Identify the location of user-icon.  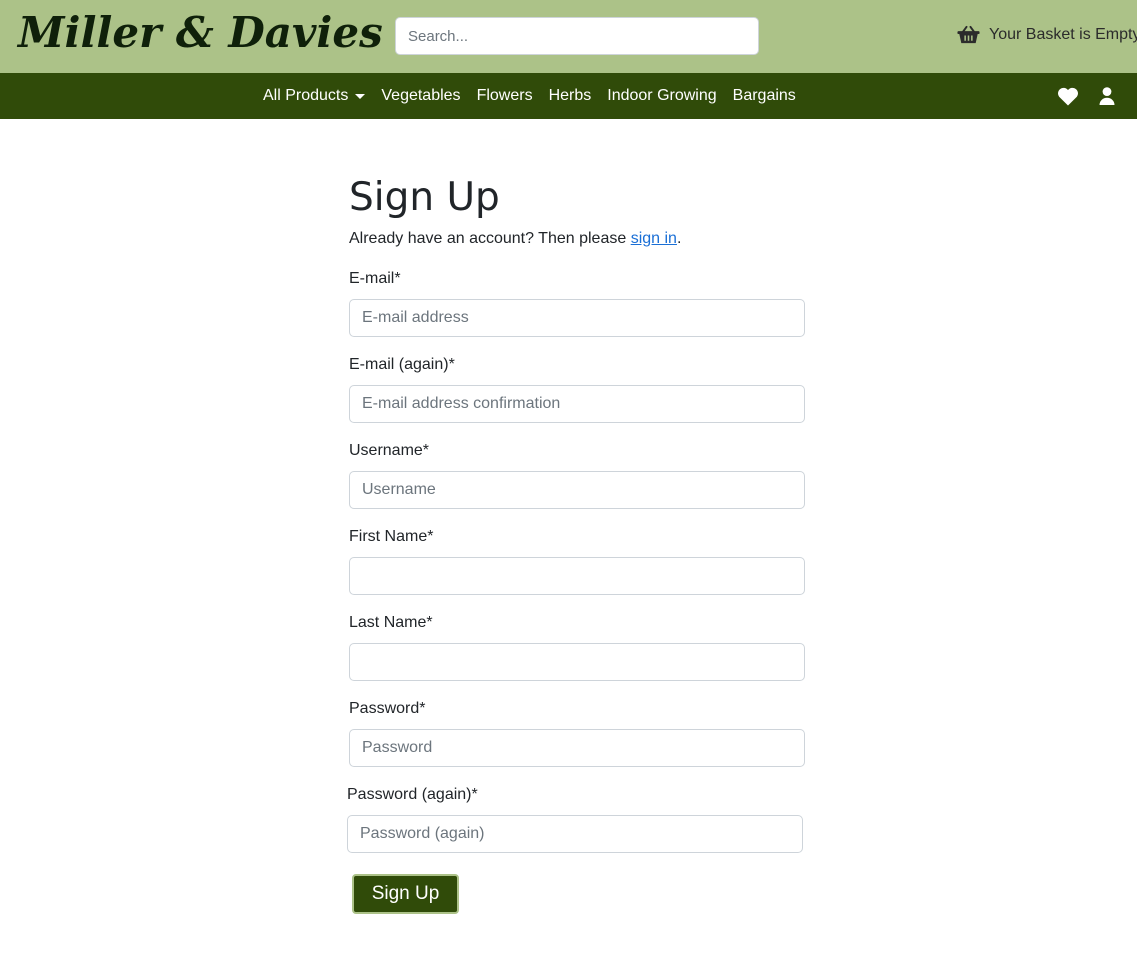
(1107, 96).